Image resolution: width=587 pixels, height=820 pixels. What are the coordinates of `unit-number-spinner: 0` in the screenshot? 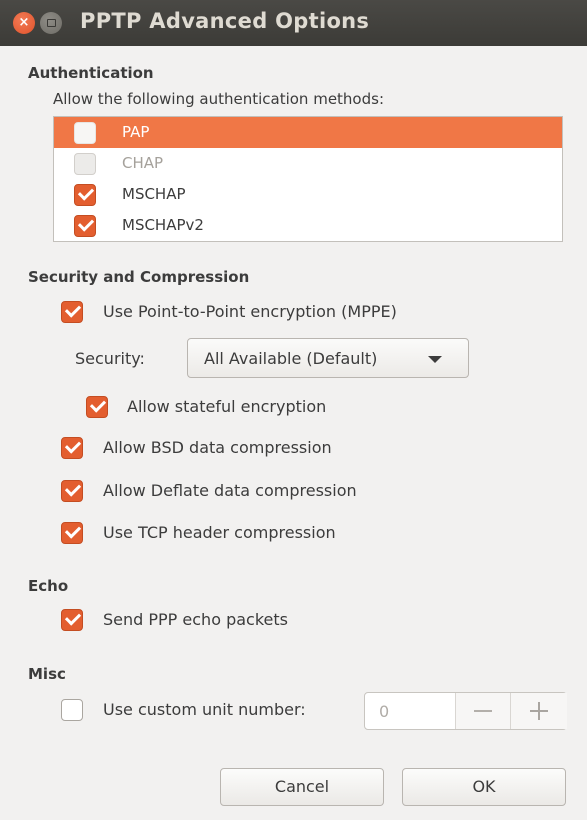 It's located at (465, 711).